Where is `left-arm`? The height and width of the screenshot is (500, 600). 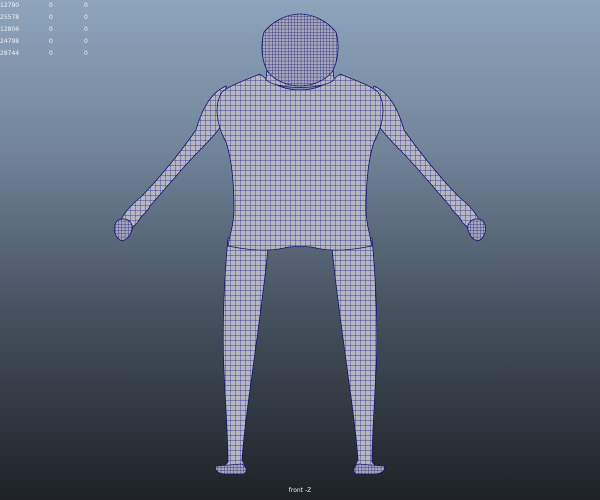
left-arm is located at coordinates (176, 162).